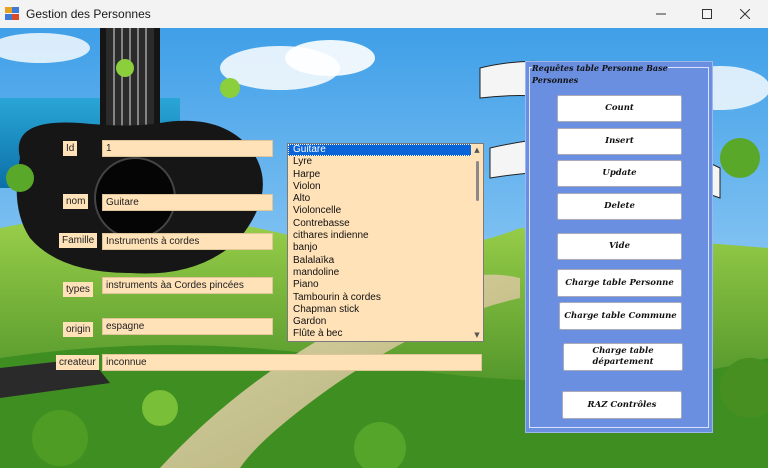  I want to click on listbox-item: Balalaïka, so click(385, 261).